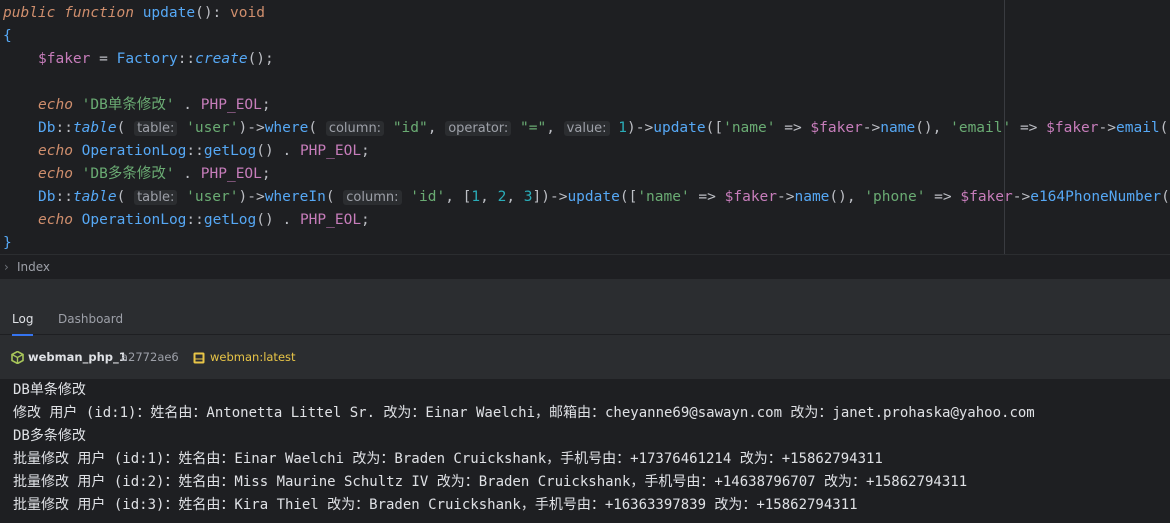  I want to click on method-name: update, so click(679, 128).